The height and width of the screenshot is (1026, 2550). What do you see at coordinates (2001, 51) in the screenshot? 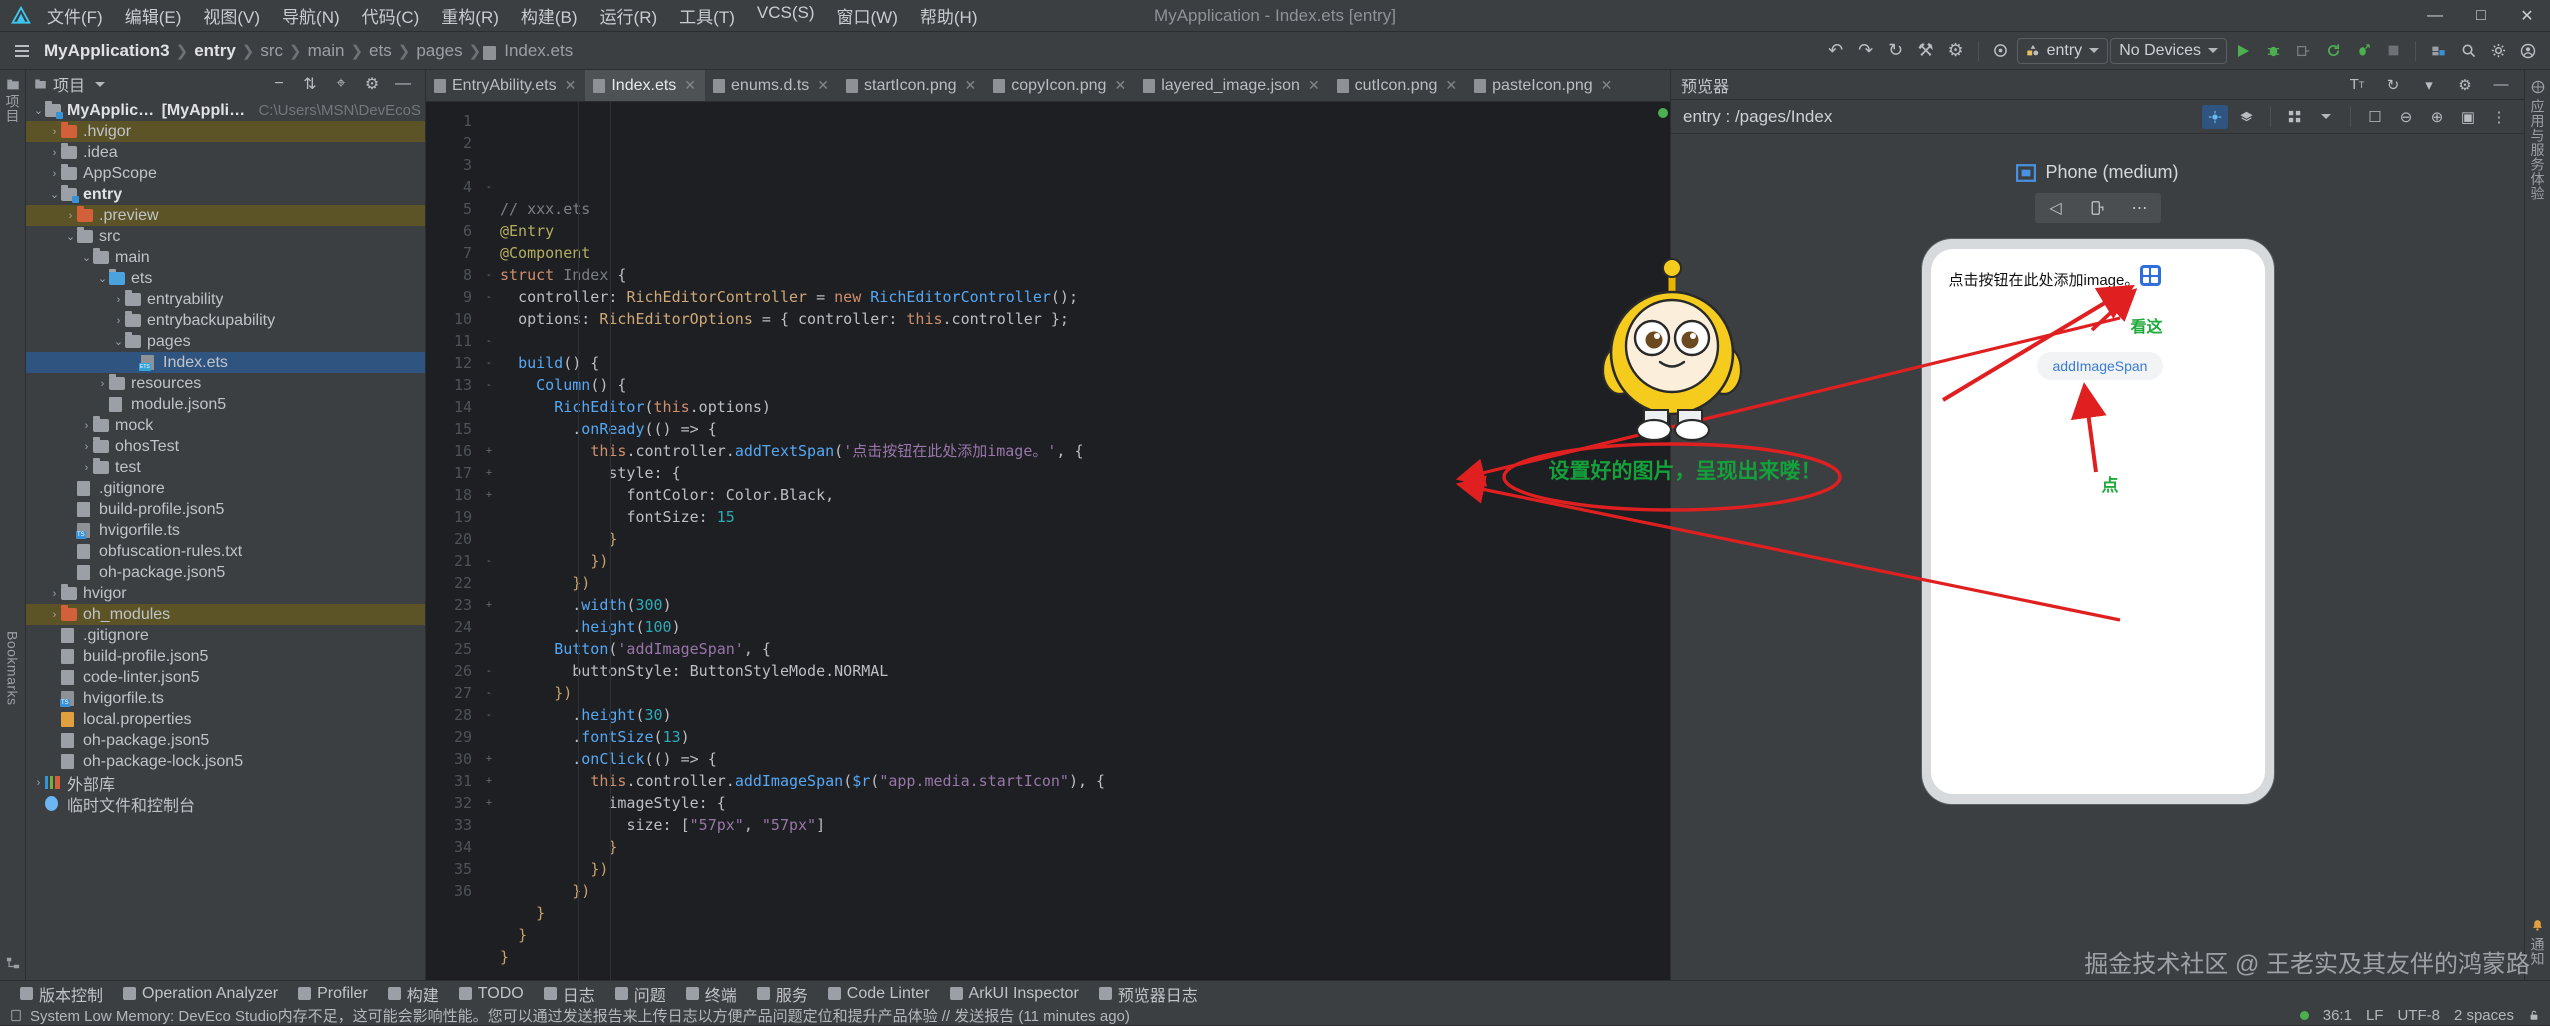
I see `target-icon` at bounding box center [2001, 51].